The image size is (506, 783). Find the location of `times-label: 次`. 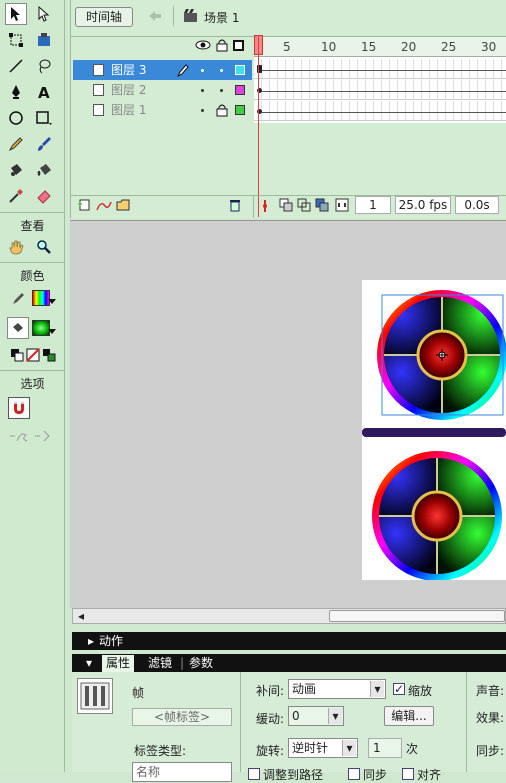

times-label: 次 is located at coordinates (412, 749).